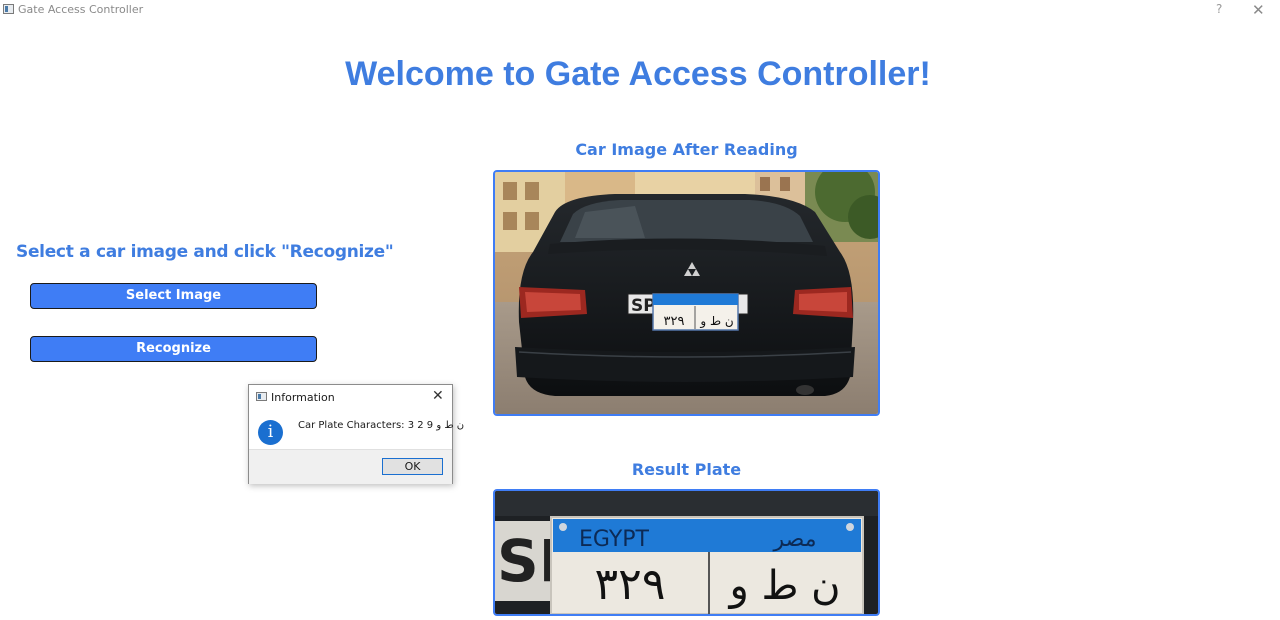  I want to click on car-image-heading: Car Image After Reading, so click(686, 149).